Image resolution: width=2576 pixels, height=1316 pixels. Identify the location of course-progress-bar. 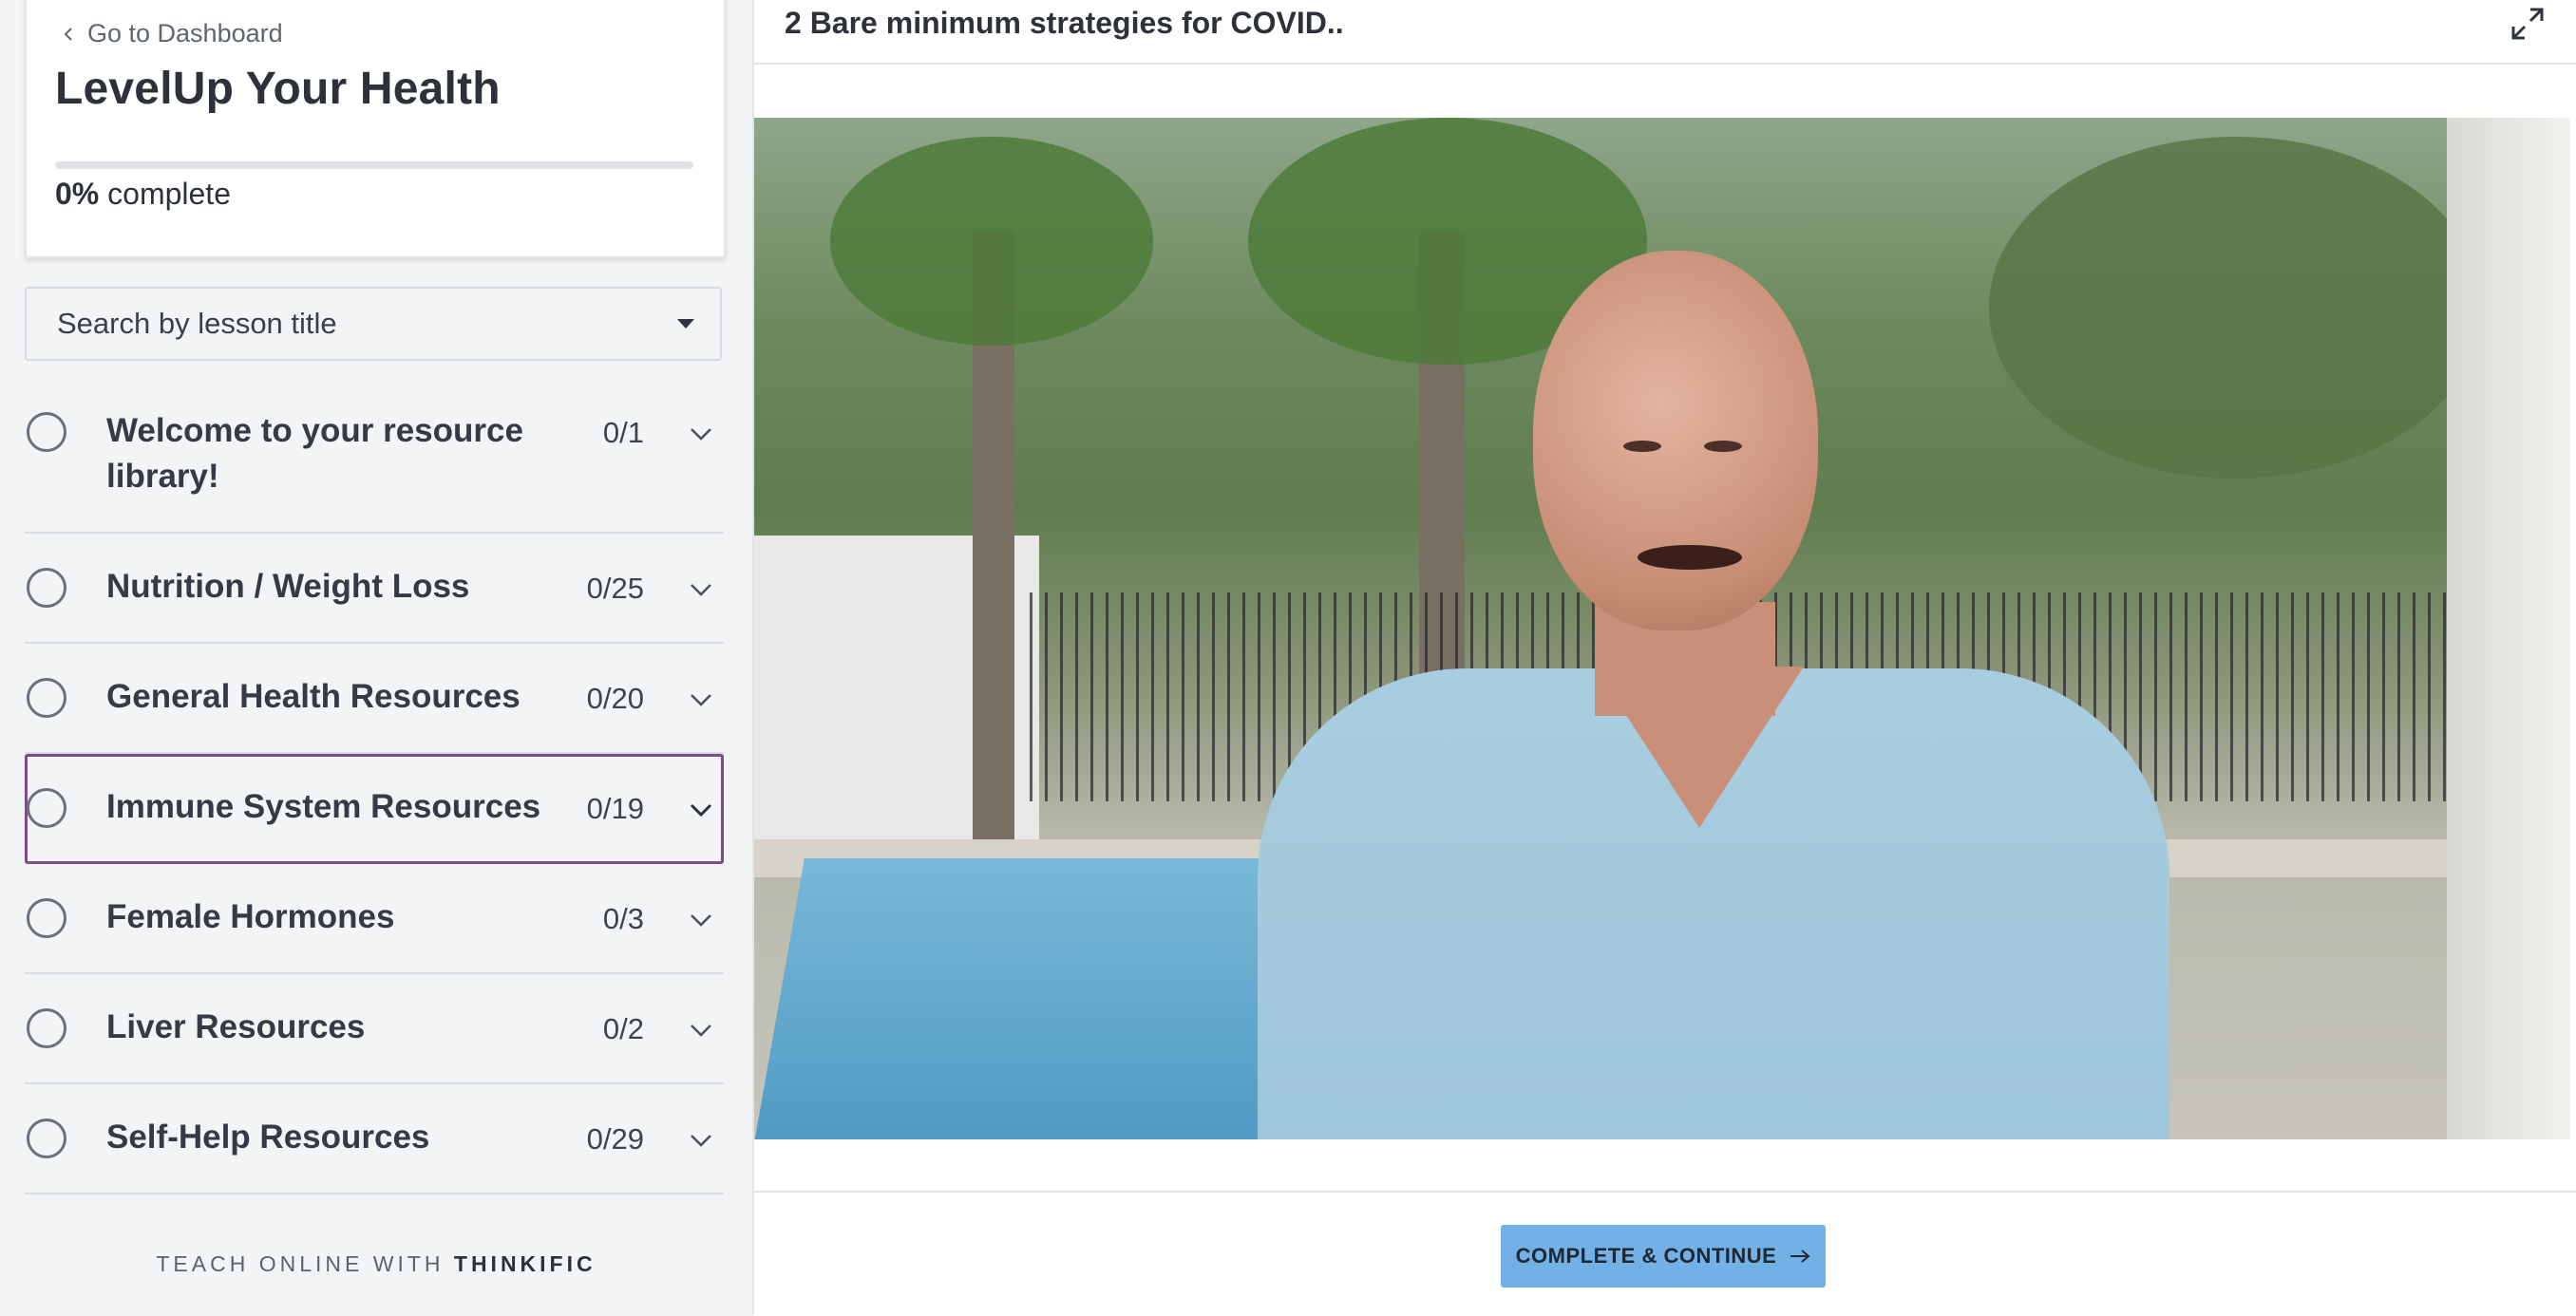
(374, 165).